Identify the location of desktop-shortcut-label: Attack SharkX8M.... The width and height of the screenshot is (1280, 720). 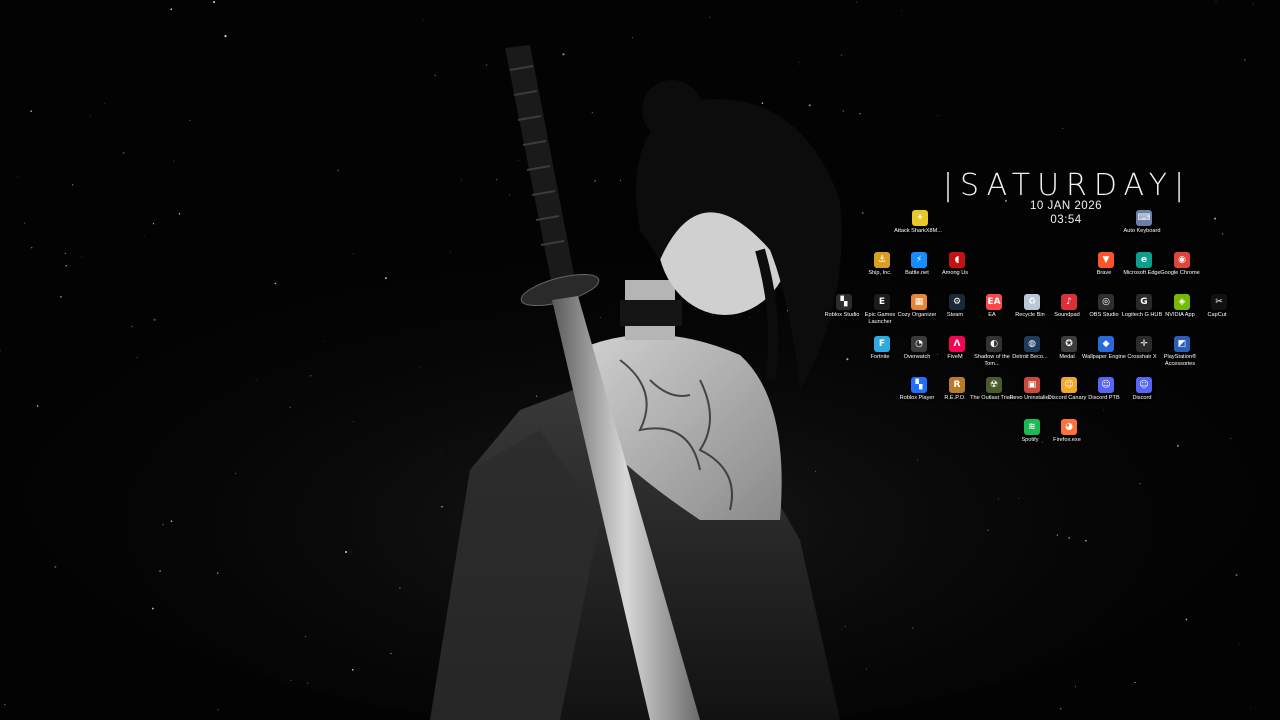
(918, 231).